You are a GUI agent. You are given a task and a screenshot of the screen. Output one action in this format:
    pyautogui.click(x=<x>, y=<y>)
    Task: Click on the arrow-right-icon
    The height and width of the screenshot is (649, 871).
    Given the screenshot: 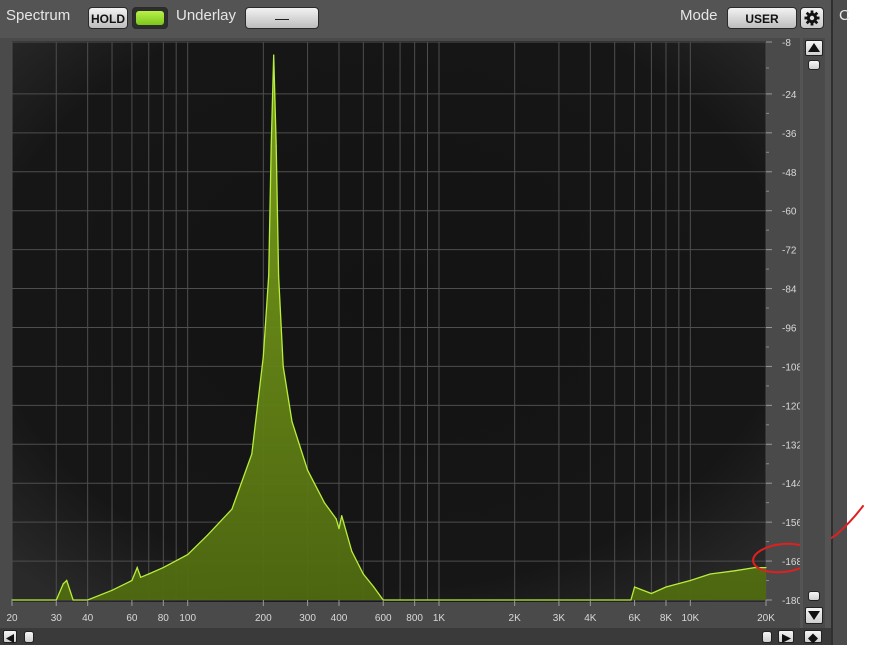 What is the action you would take?
    pyautogui.click(x=786, y=638)
    